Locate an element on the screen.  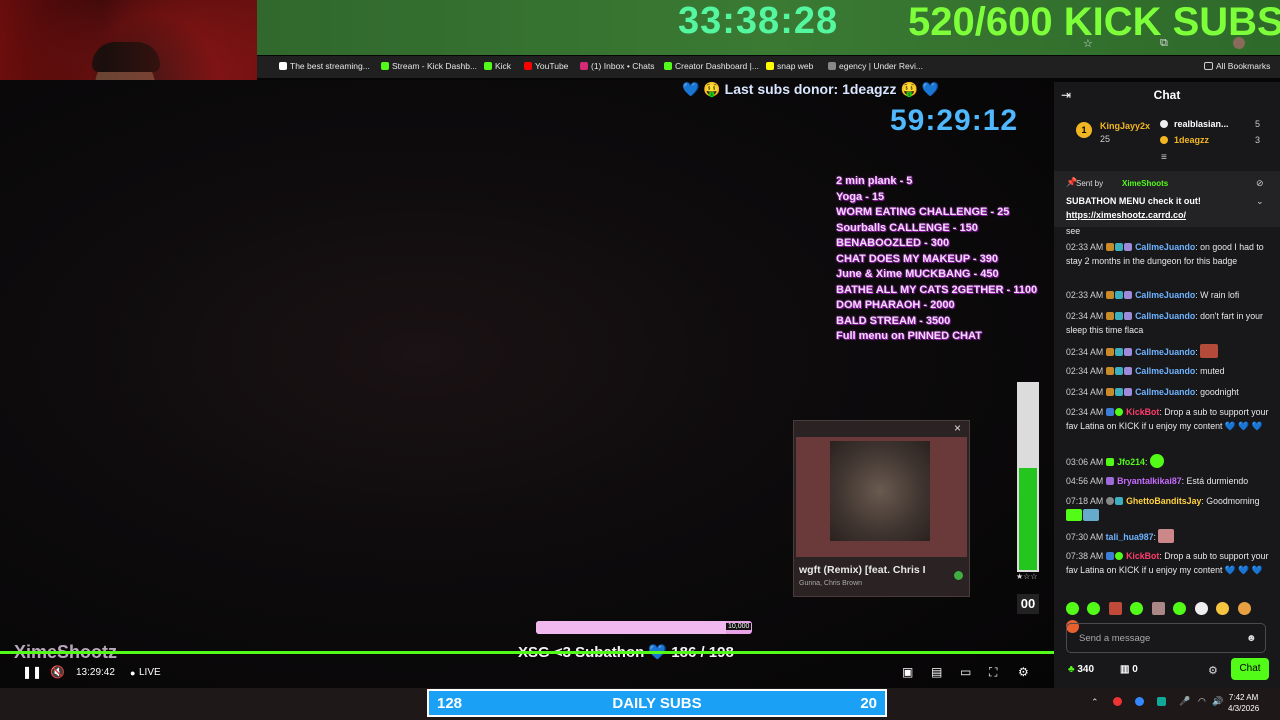
store-points: ▥ 0 is located at coordinates (1129, 669).